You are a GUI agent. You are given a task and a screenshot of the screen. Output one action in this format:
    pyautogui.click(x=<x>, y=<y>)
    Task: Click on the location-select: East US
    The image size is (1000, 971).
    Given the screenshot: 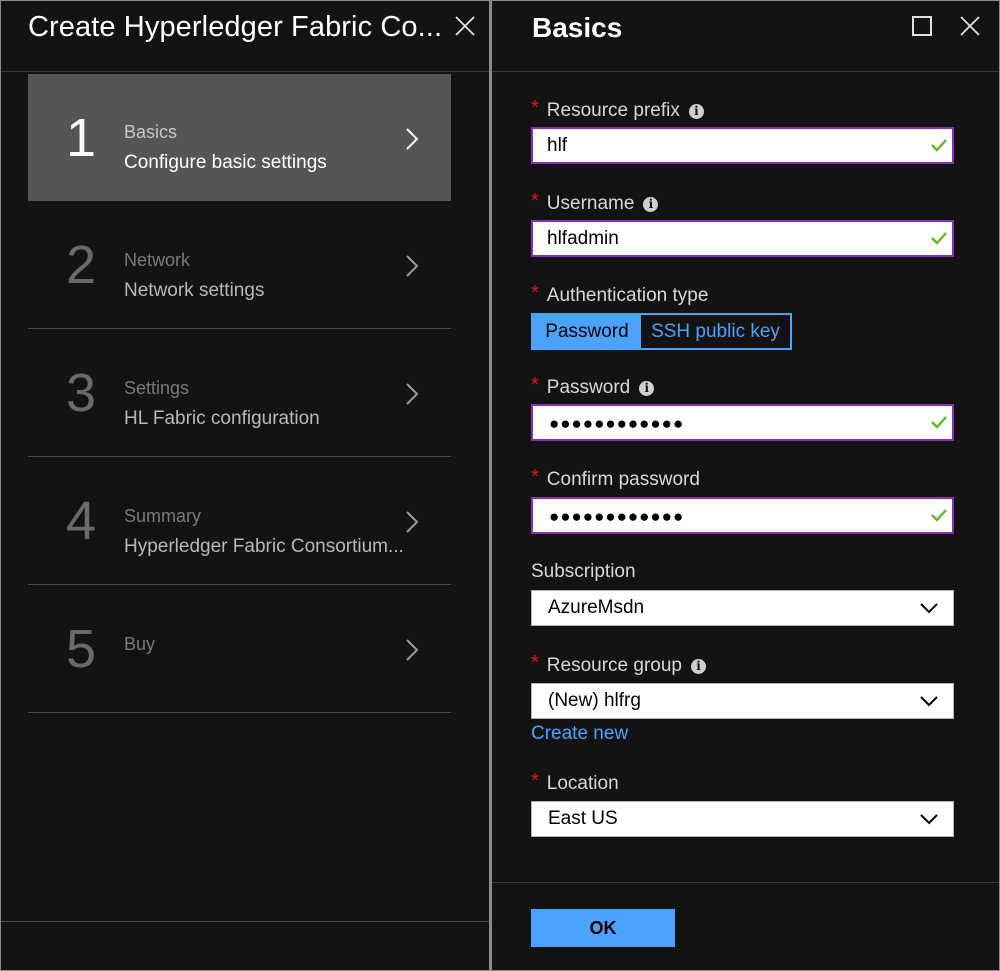 What is the action you would take?
    pyautogui.click(x=742, y=819)
    